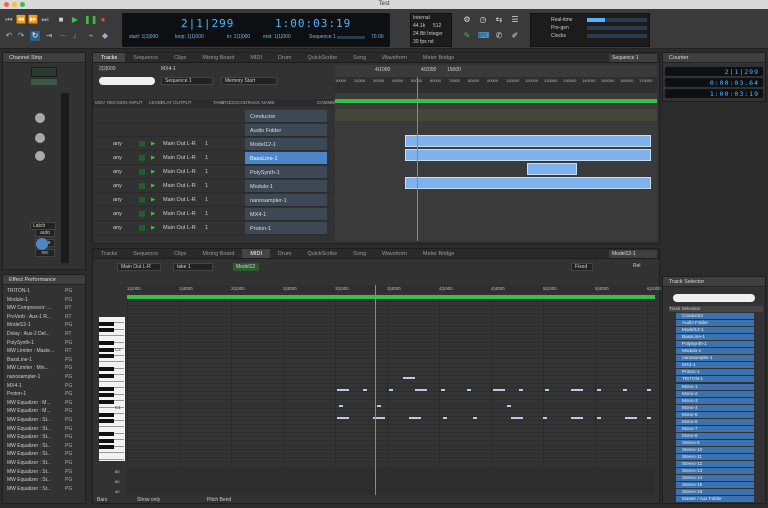 This screenshot has width=768, height=508. What do you see at coordinates (467, 36) in the screenshot?
I see `edit-icon: ✎` at bounding box center [467, 36].